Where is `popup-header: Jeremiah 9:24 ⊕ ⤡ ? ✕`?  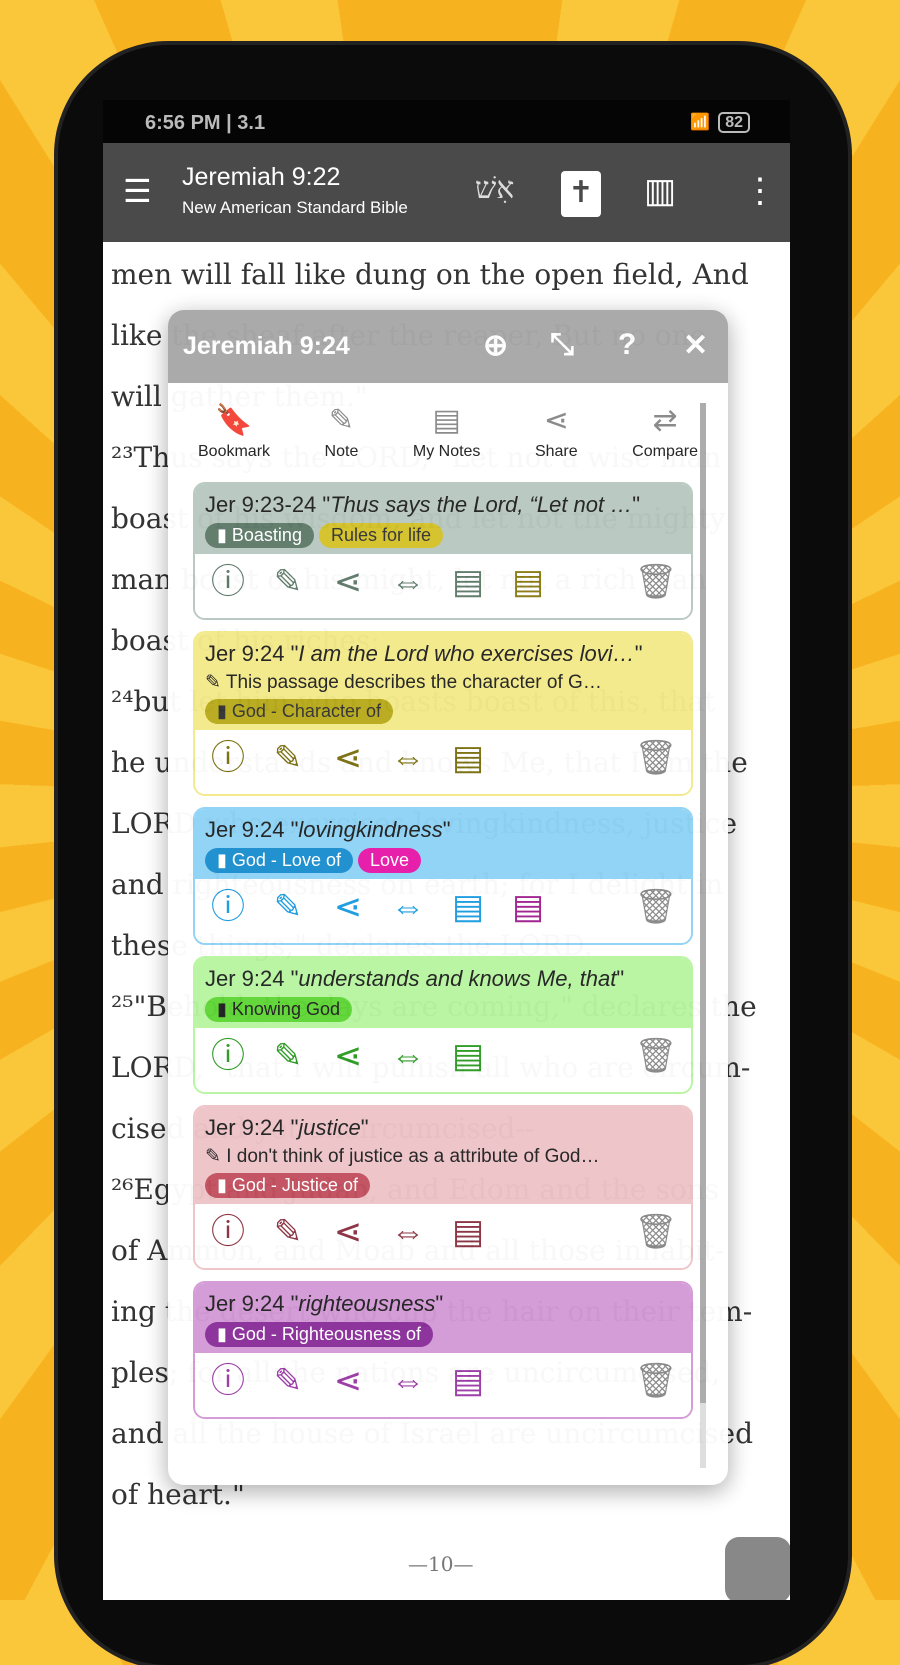 popup-header: Jeremiah 9:24 ⊕ ⤡ ? ✕ is located at coordinates (448, 346).